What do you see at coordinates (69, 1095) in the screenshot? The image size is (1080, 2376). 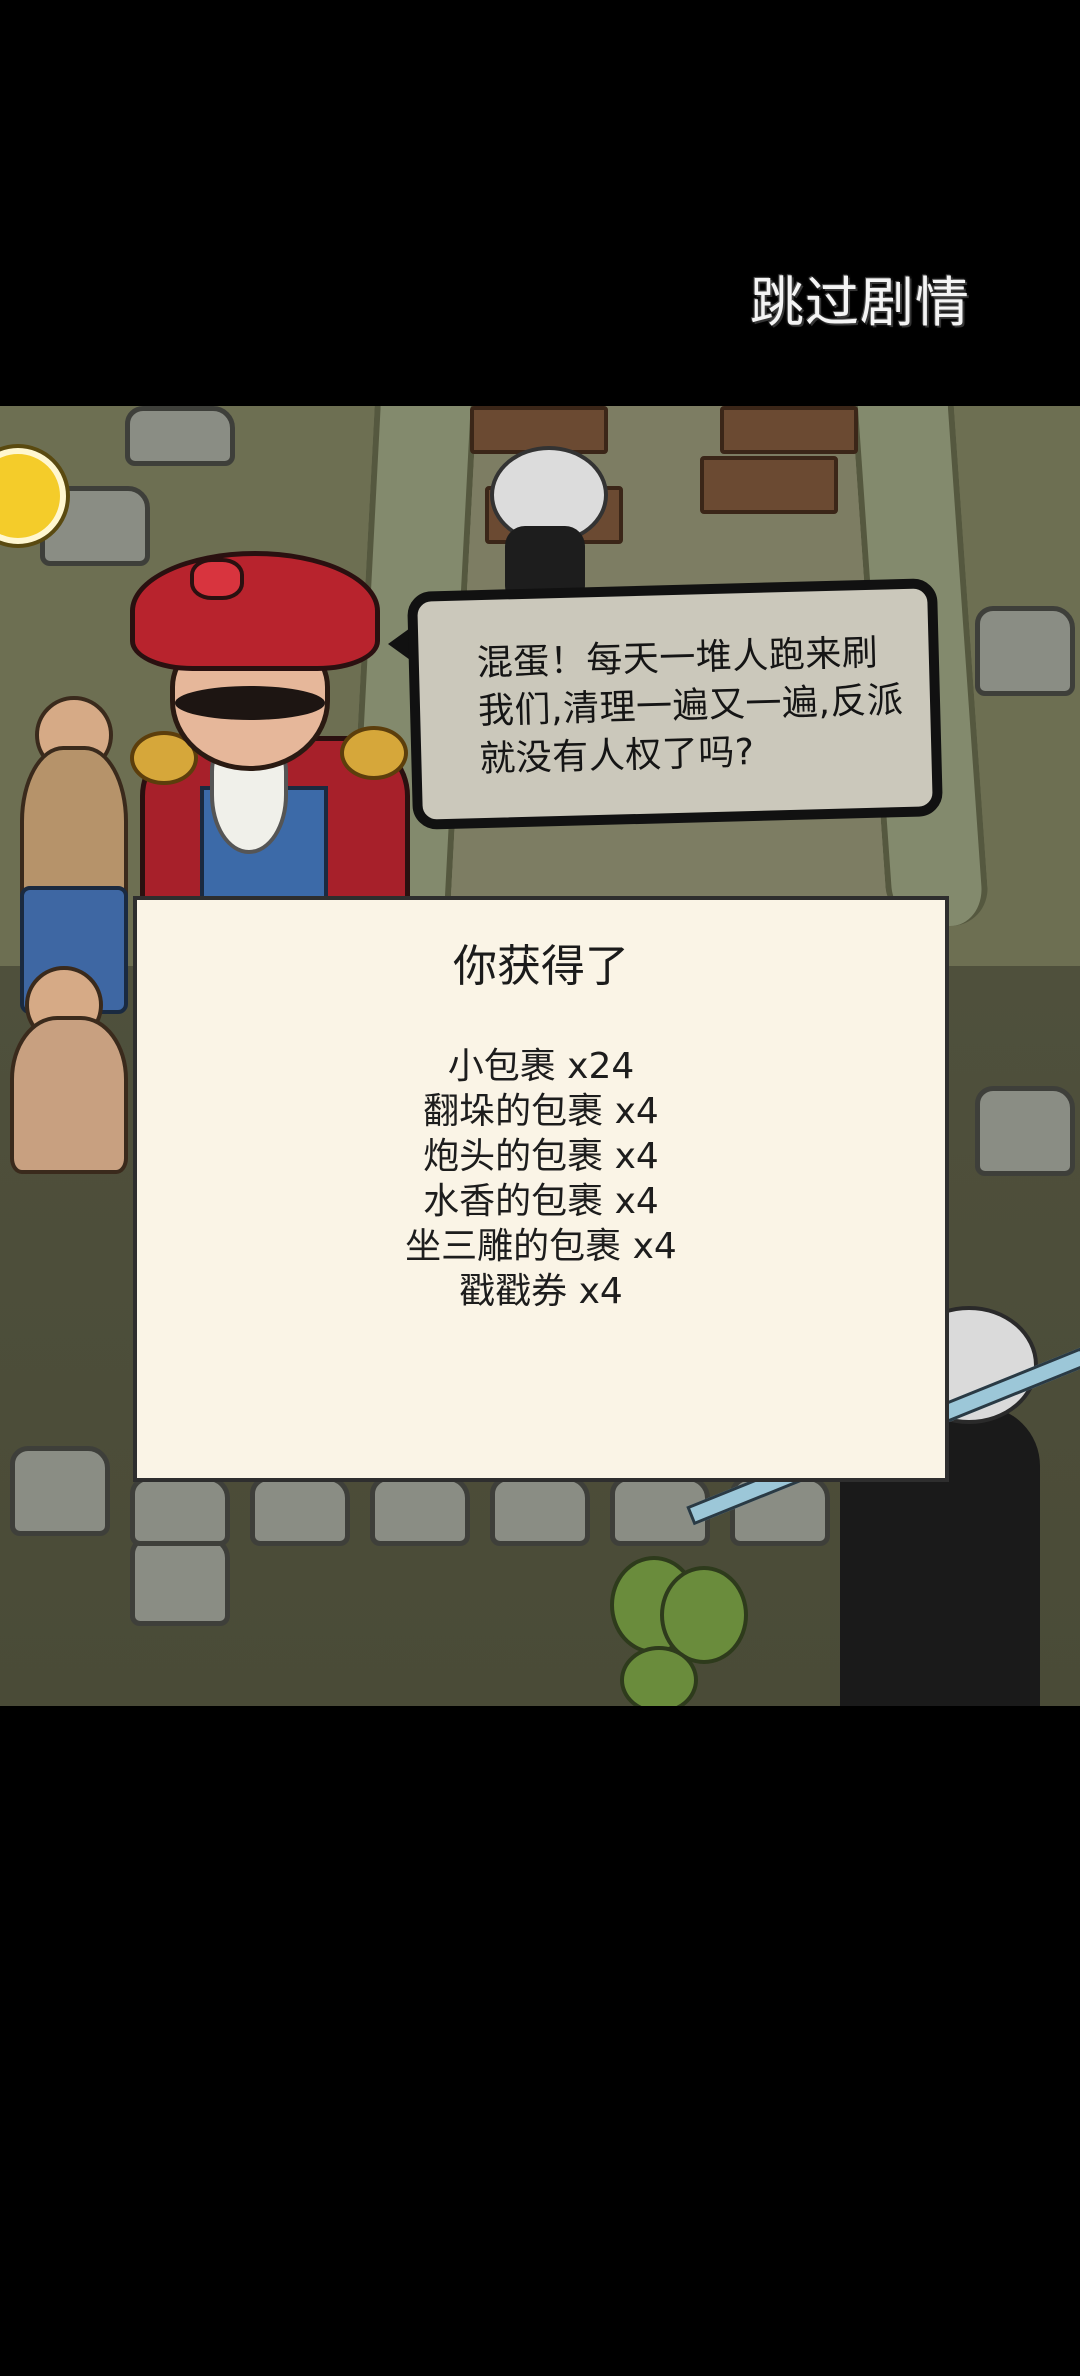 I see `thug-character` at bounding box center [69, 1095].